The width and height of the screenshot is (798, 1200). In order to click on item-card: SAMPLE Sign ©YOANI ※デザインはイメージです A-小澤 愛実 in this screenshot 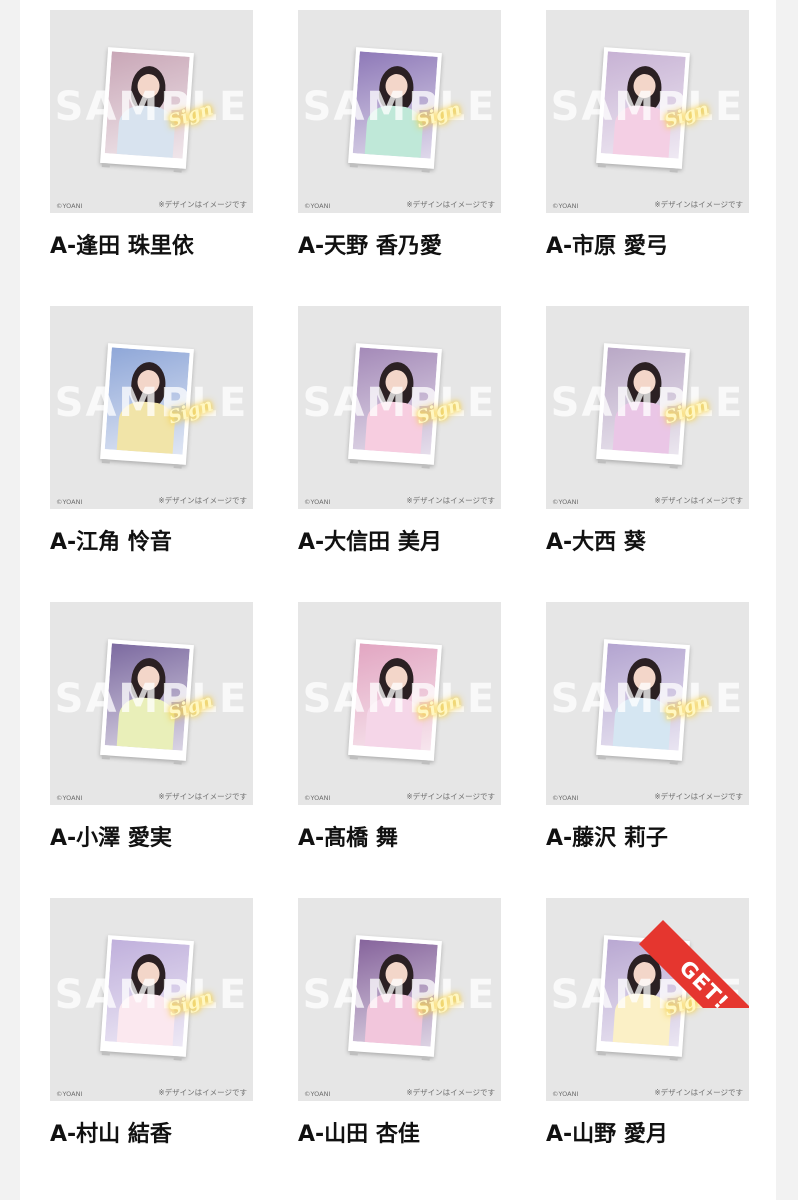, I will do `click(151, 750)`.